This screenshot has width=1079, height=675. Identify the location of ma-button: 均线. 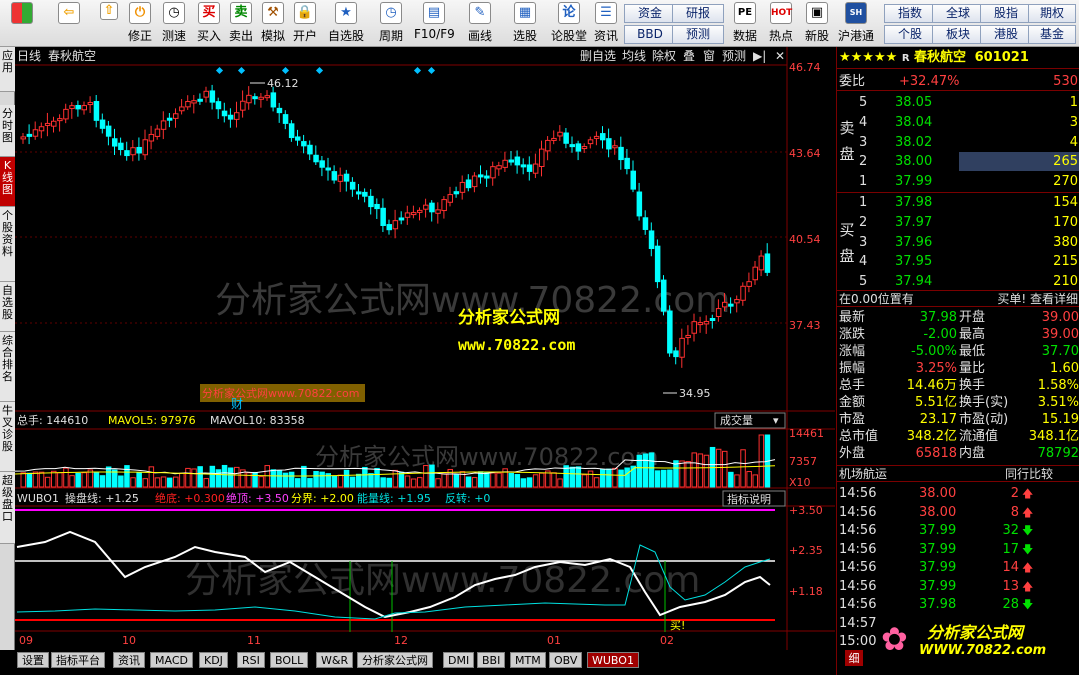
(634, 56).